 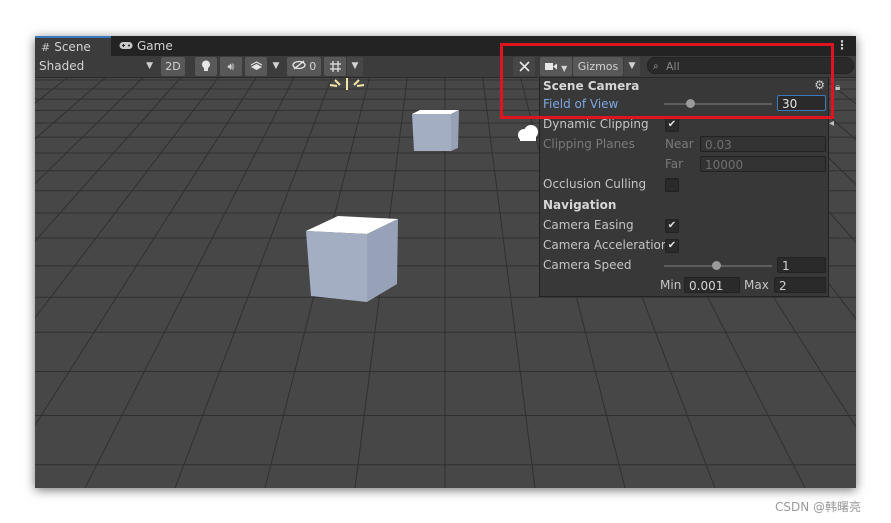 I want to click on tab-scene: # Scene, so click(x=73, y=46).